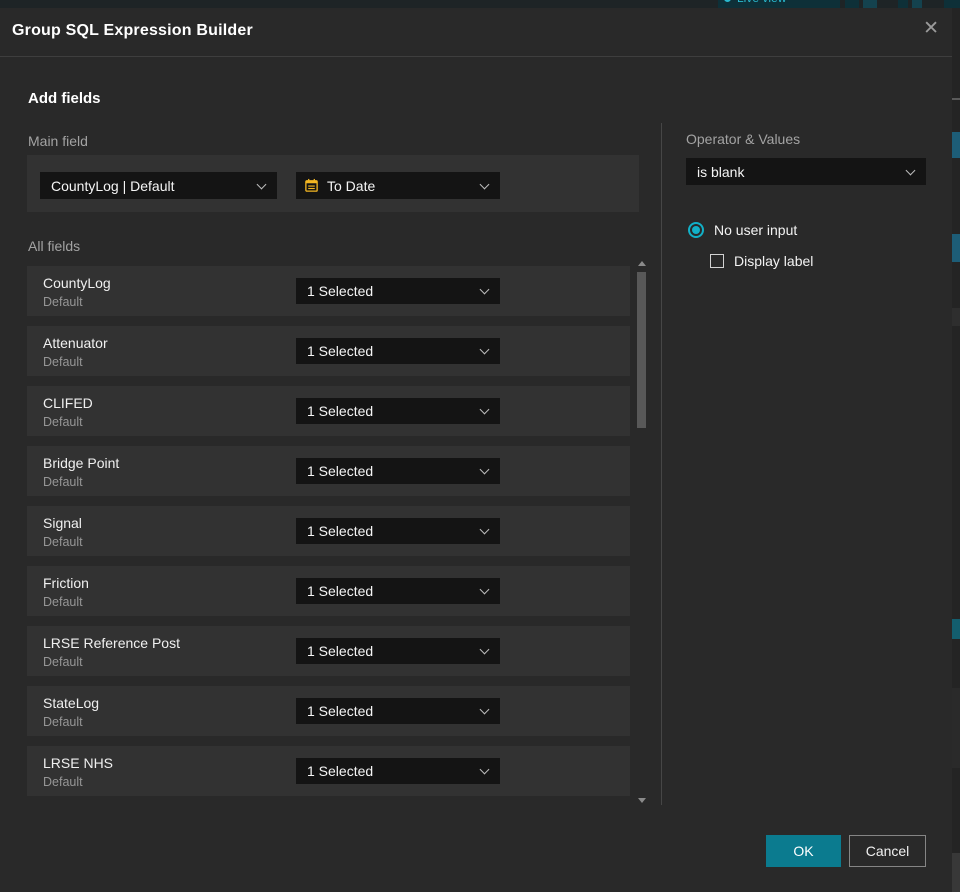 The width and height of the screenshot is (960, 892). Describe the element at coordinates (111, 643) in the screenshot. I see `field-name: LRSE Reference Post` at that location.